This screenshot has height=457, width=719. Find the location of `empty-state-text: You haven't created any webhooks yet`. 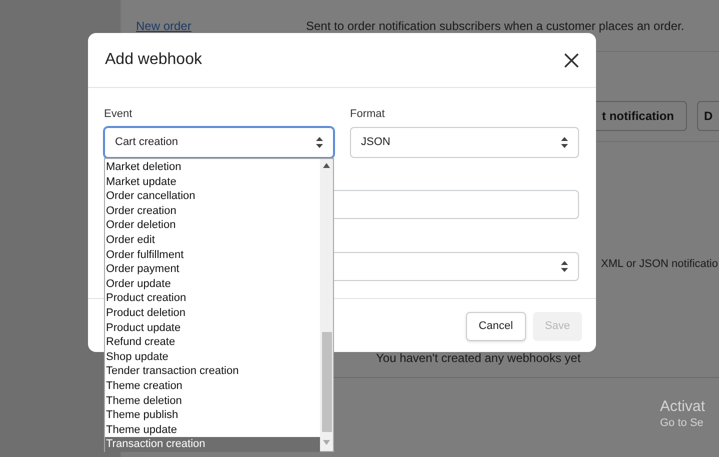

empty-state-text: You haven't created any webhooks yet is located at coordinates (478, 358).